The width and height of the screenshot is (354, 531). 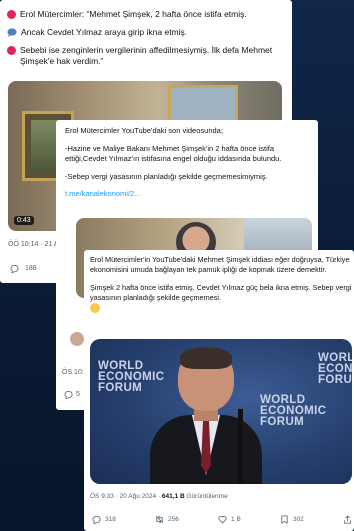 What do you see at coordinates (104, 519) in the screenshot?
I see `reply-button: 318` at bounding box center [104, 519].